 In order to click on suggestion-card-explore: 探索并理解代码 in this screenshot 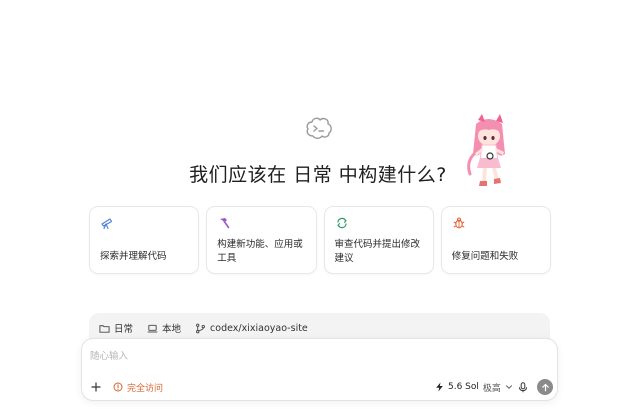, I will do `click(144, 240)`.